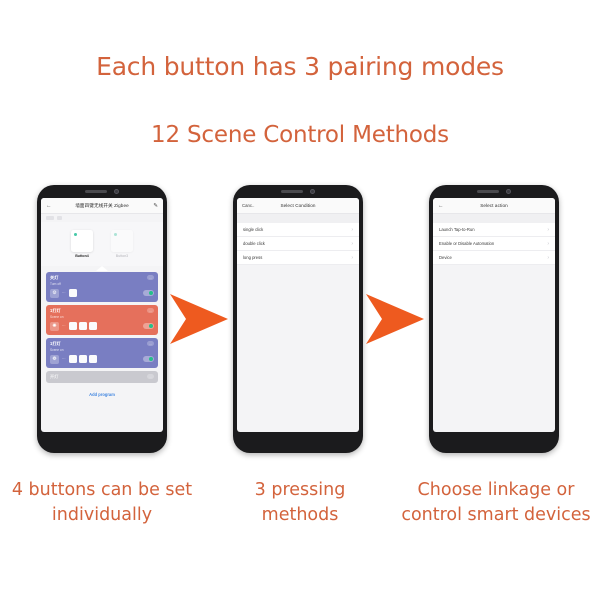  I want to click on action-row-device: Device ›, so click(494, 258).